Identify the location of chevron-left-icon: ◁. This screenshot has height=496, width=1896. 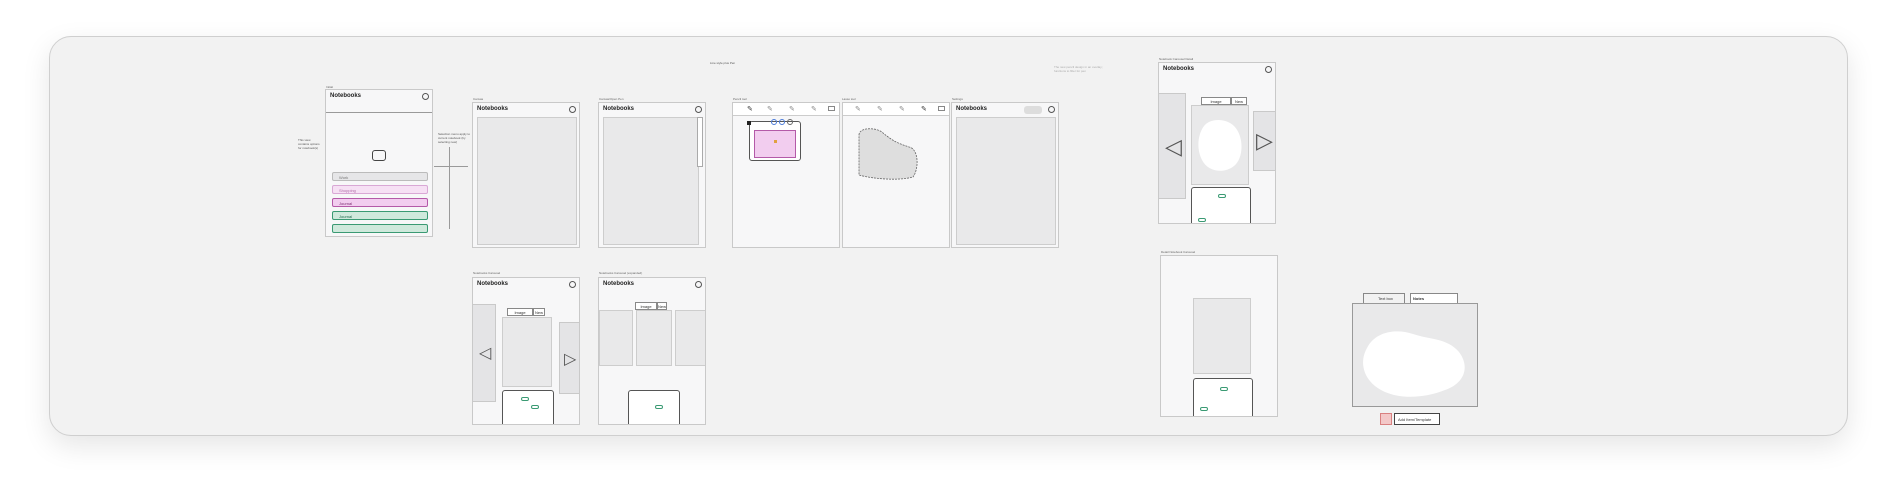
(485, 353).